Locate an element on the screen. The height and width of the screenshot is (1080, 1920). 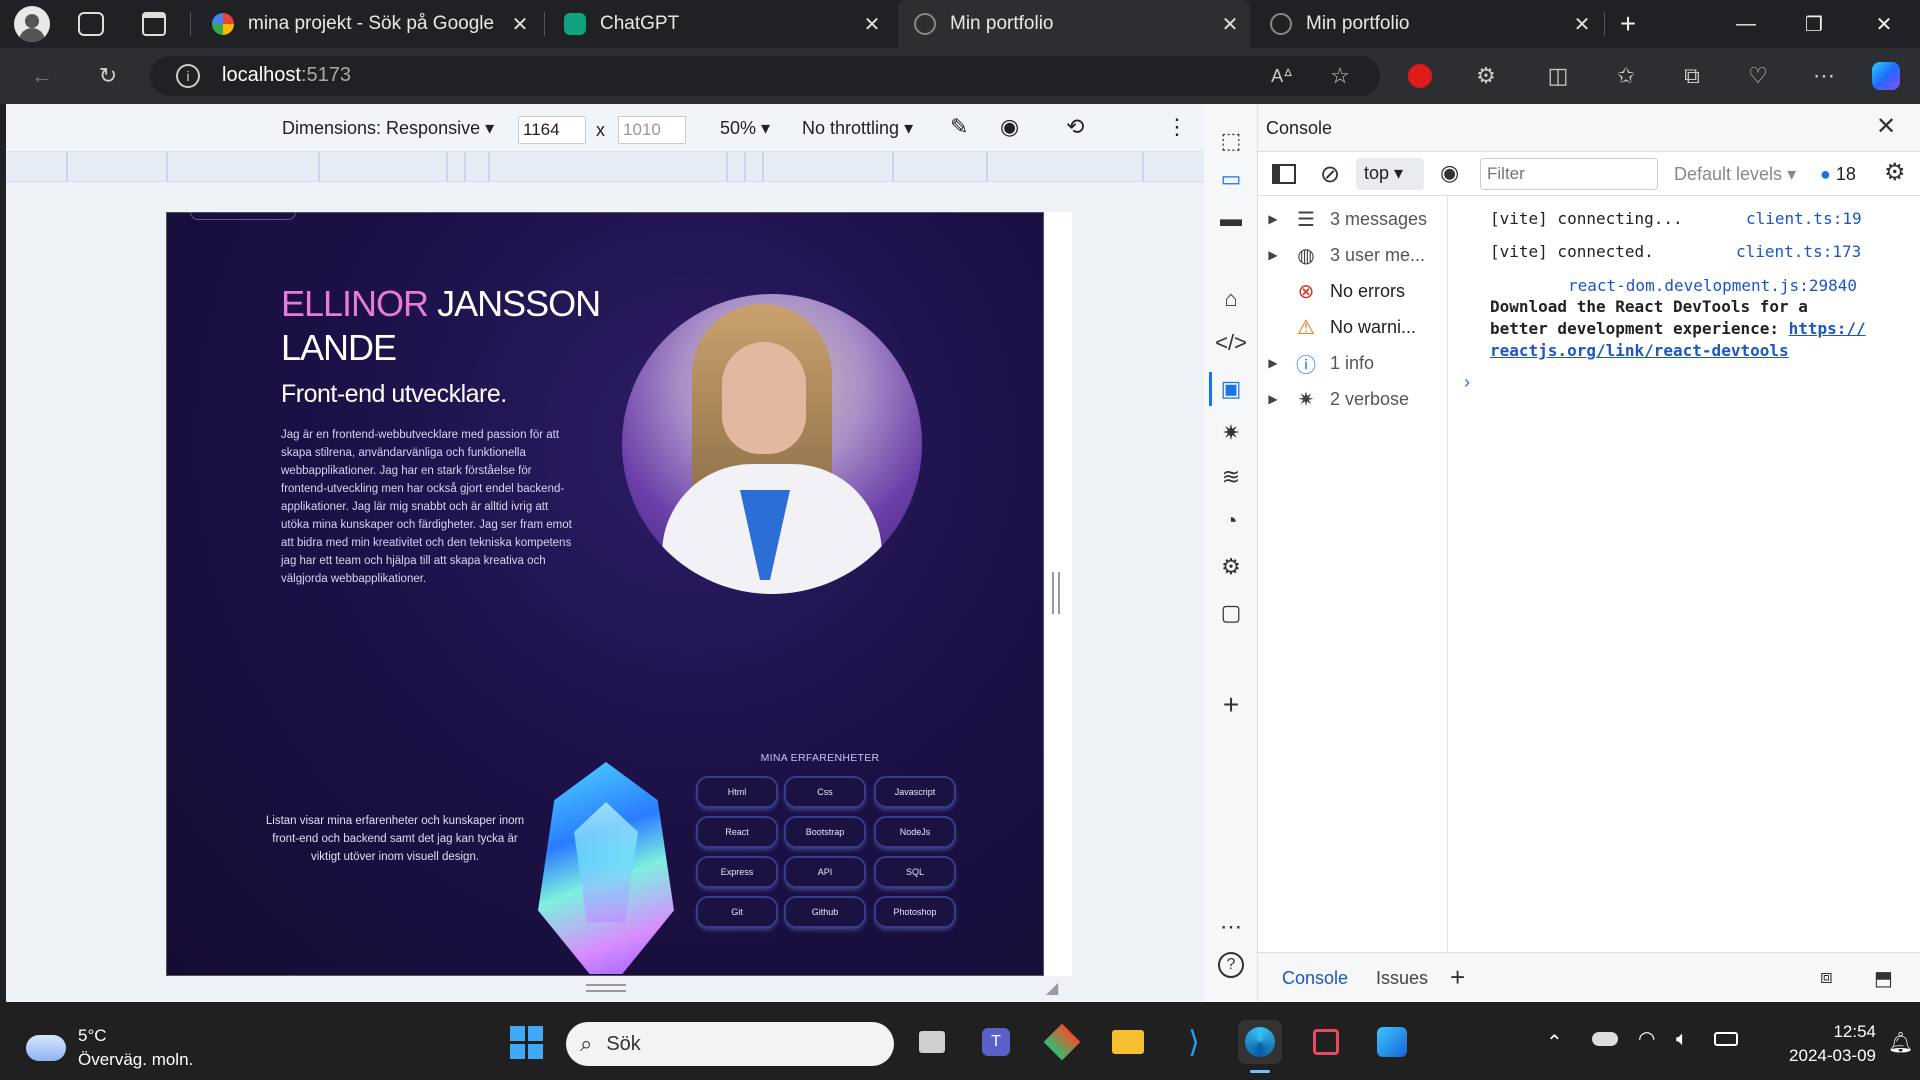
resize-handle-right is located at coordinates (1056, 593).